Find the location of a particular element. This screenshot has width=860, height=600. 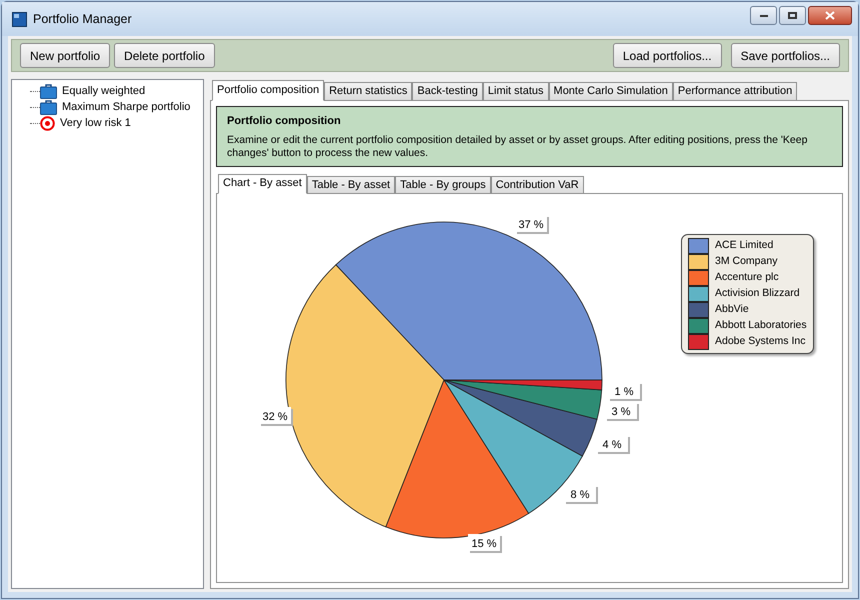

legend-label: ACE Limited is located at coordinates (744, 245).